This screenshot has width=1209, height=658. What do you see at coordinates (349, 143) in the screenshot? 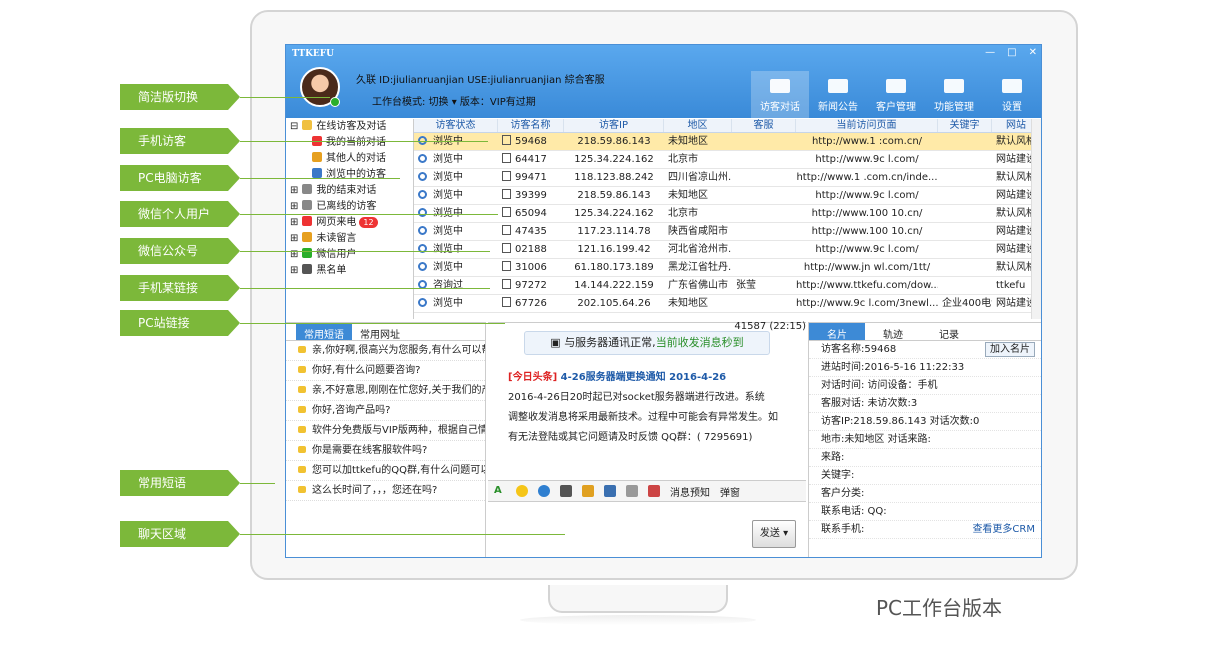
I see `tree-item: 我的当前对话` at bounding box center [349, 143].